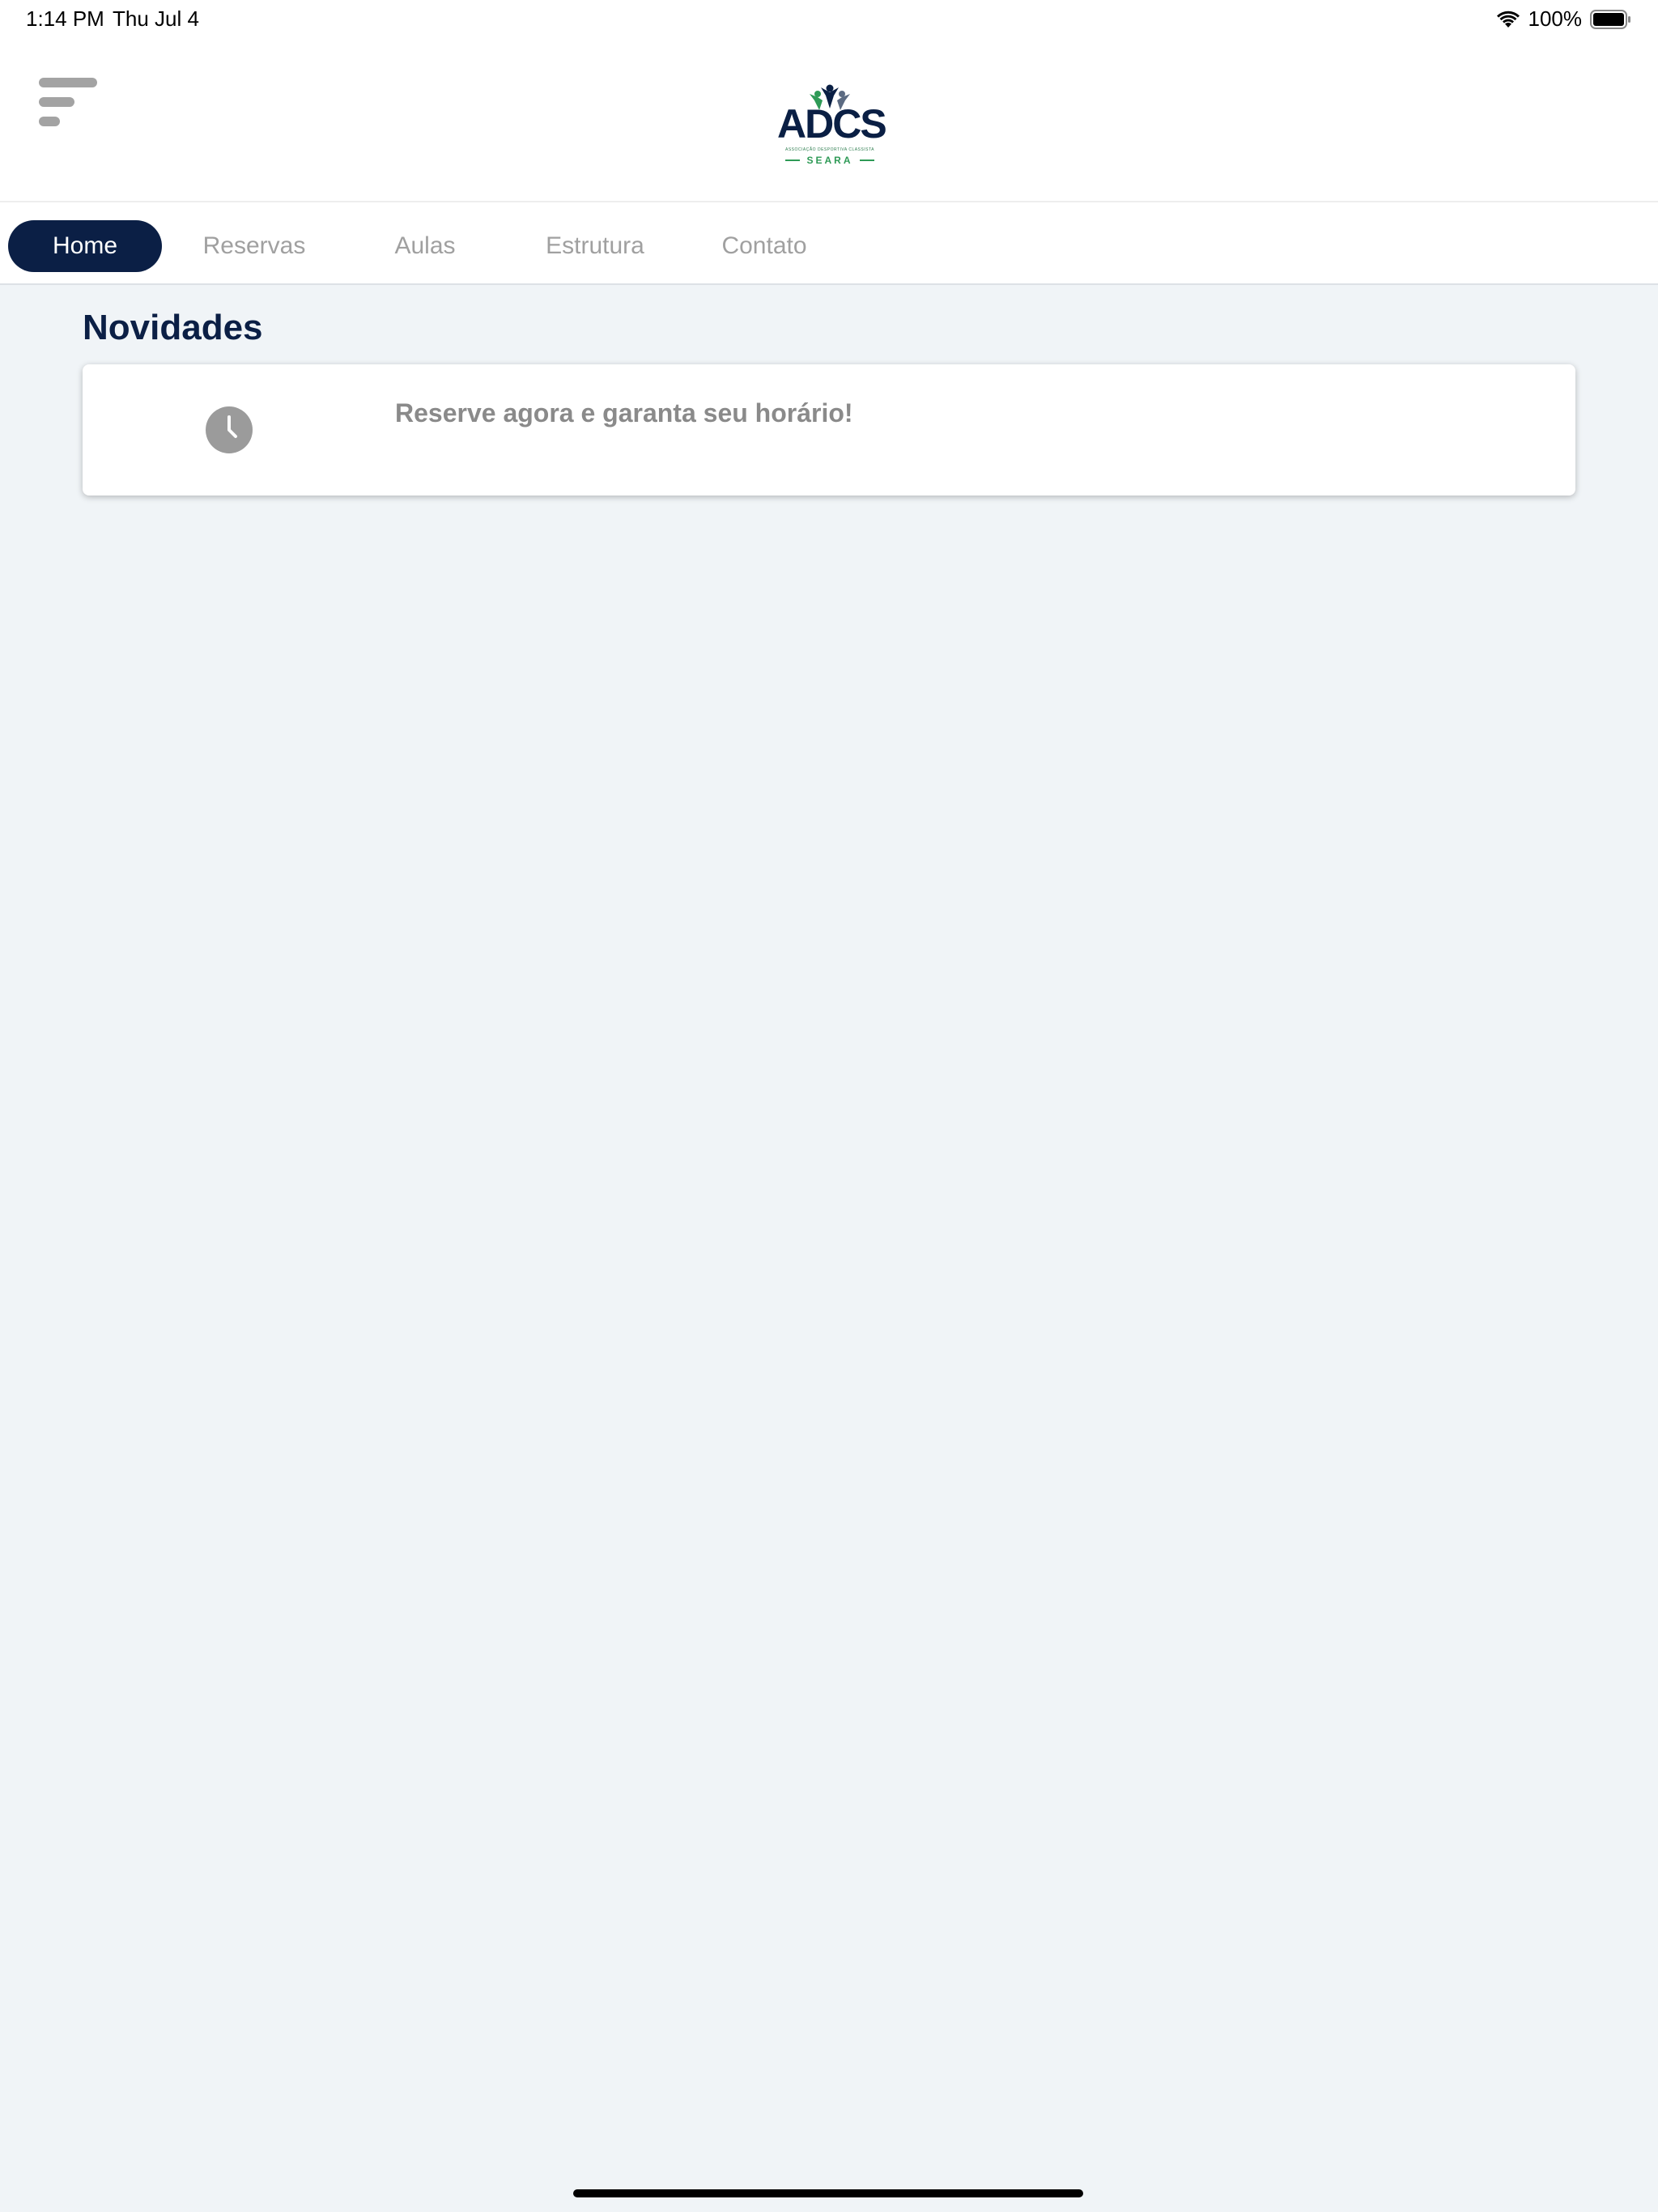  I want to click on tab-estrutura: Estrutura, so click(595, 246).